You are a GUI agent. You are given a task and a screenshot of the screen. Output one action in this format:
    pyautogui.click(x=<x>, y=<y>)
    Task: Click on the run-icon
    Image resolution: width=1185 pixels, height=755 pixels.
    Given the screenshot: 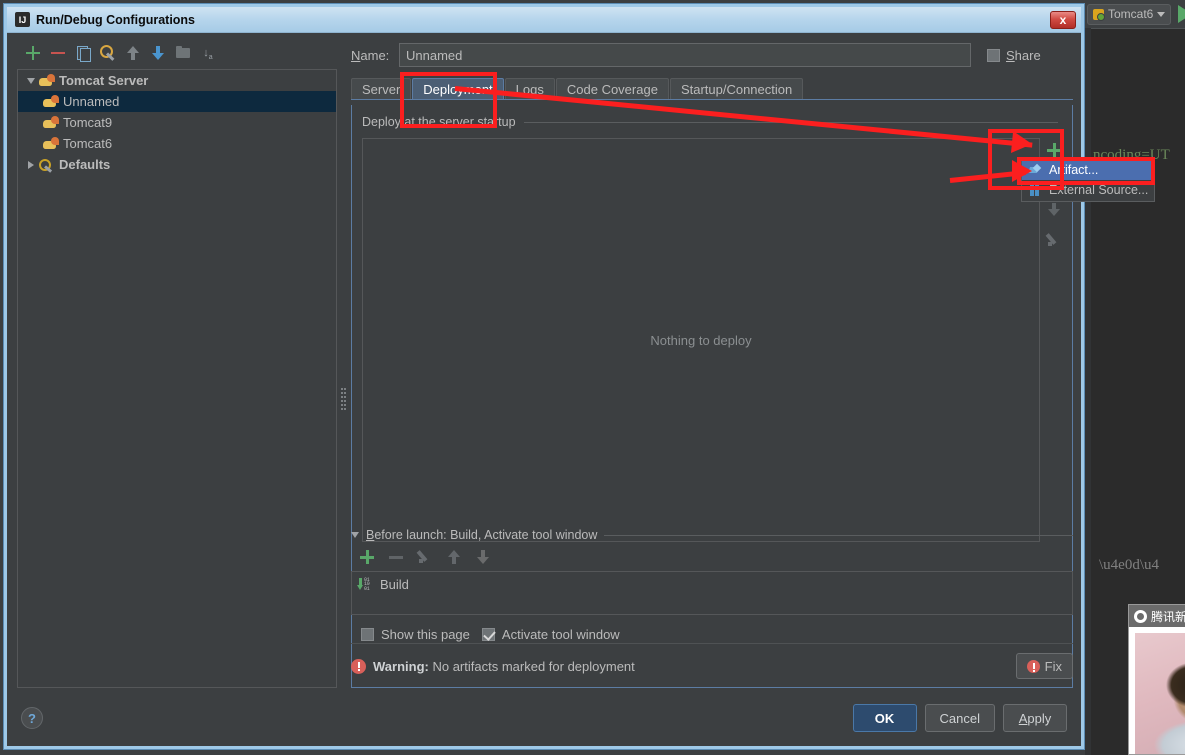 What is the action you would take?
    pyautogui.click(x=1181, y=14)
    